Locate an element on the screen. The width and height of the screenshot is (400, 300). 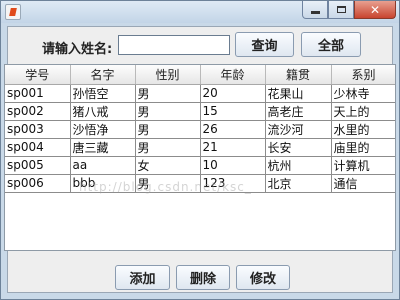
table-row: sp006 bbb 男 123 北京 通信 is located at coordinates (200, 183).